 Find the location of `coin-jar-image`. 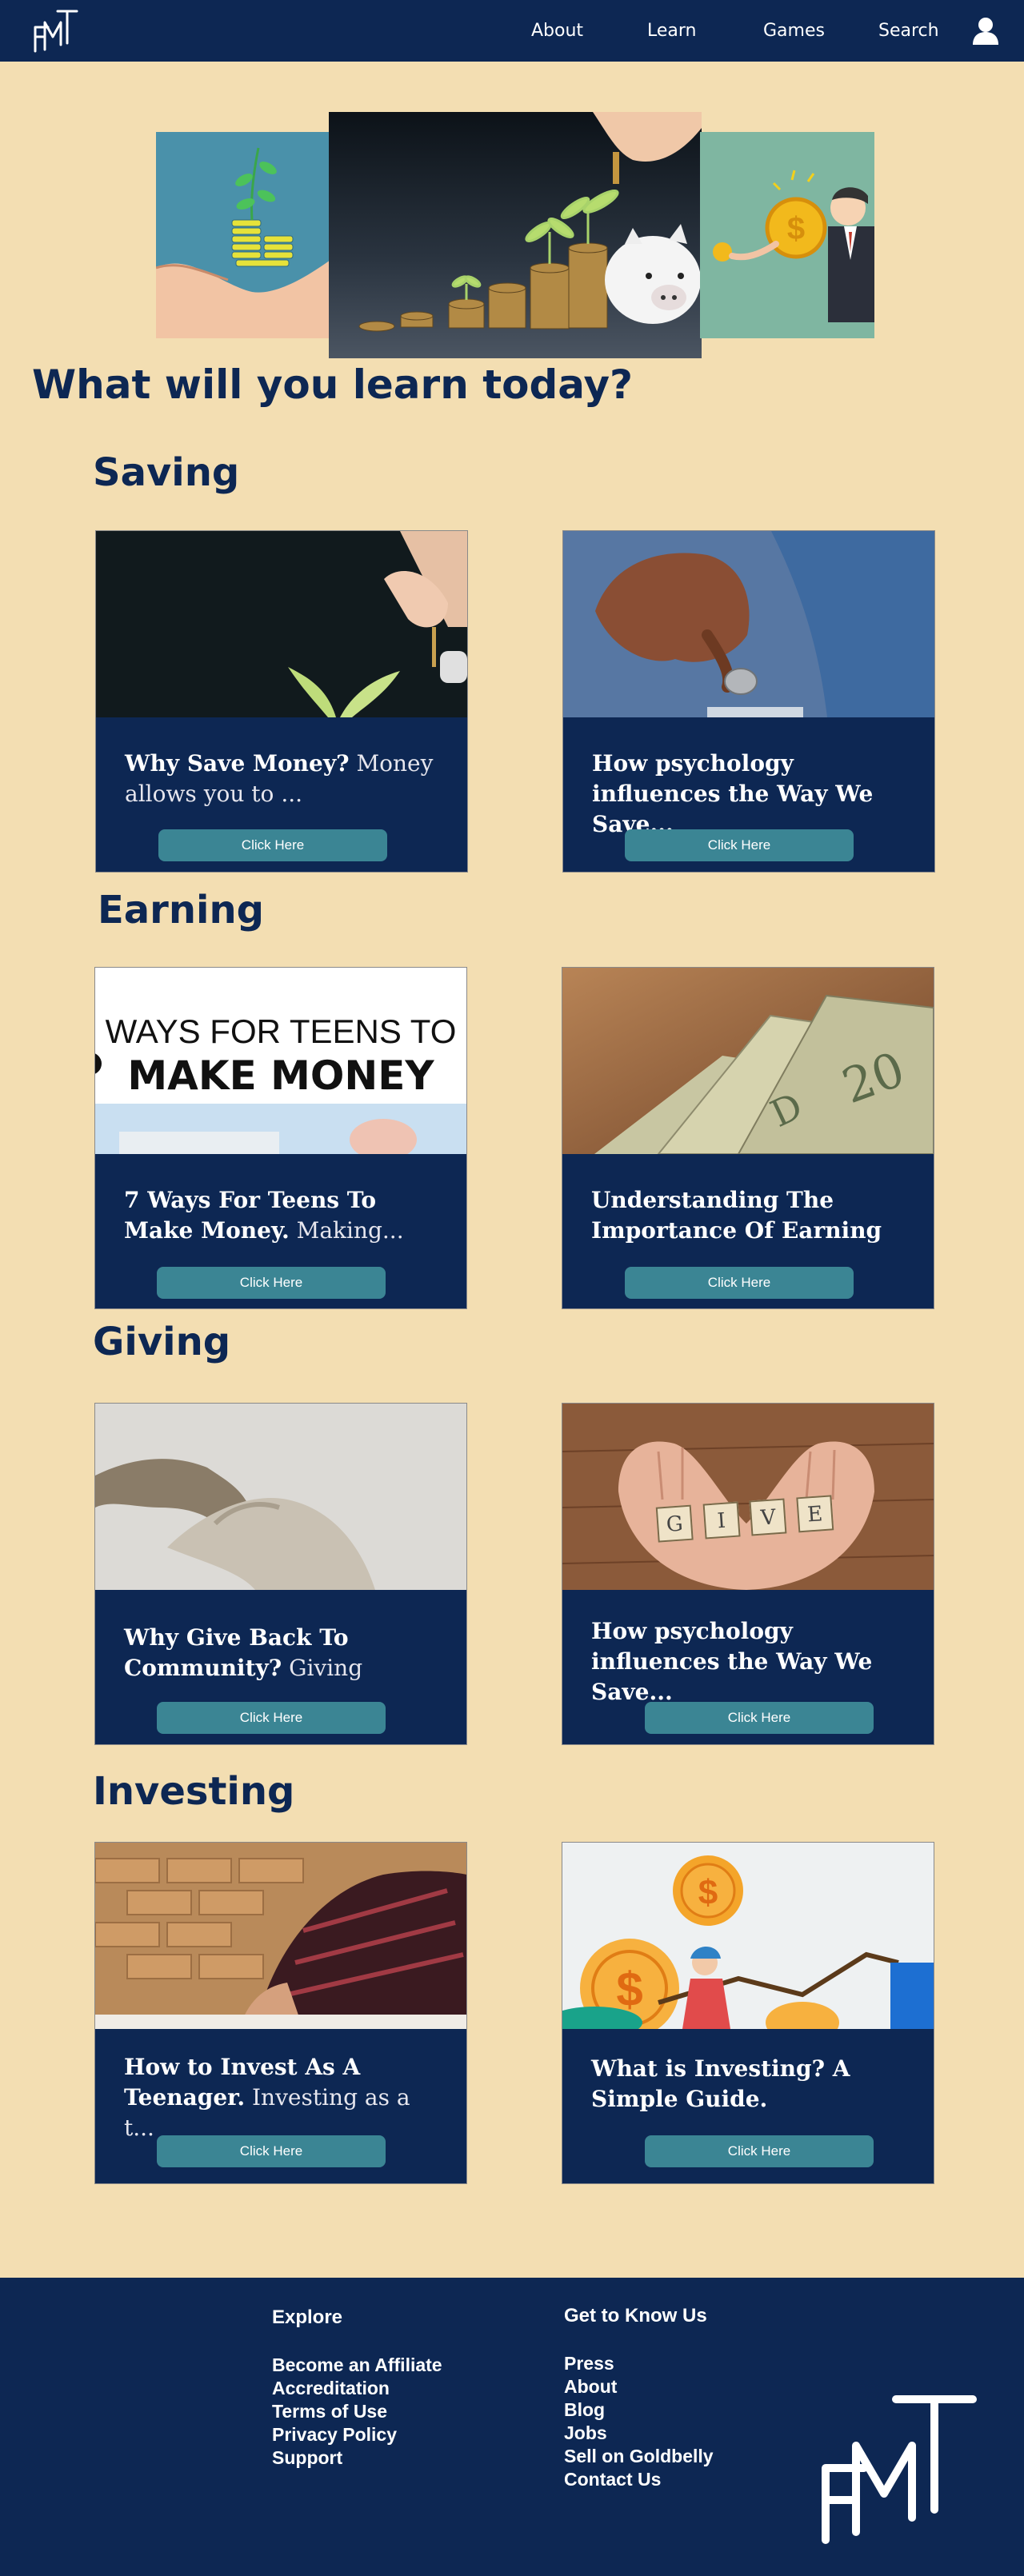

coin-jar-image is located at coordinates (748, 624).